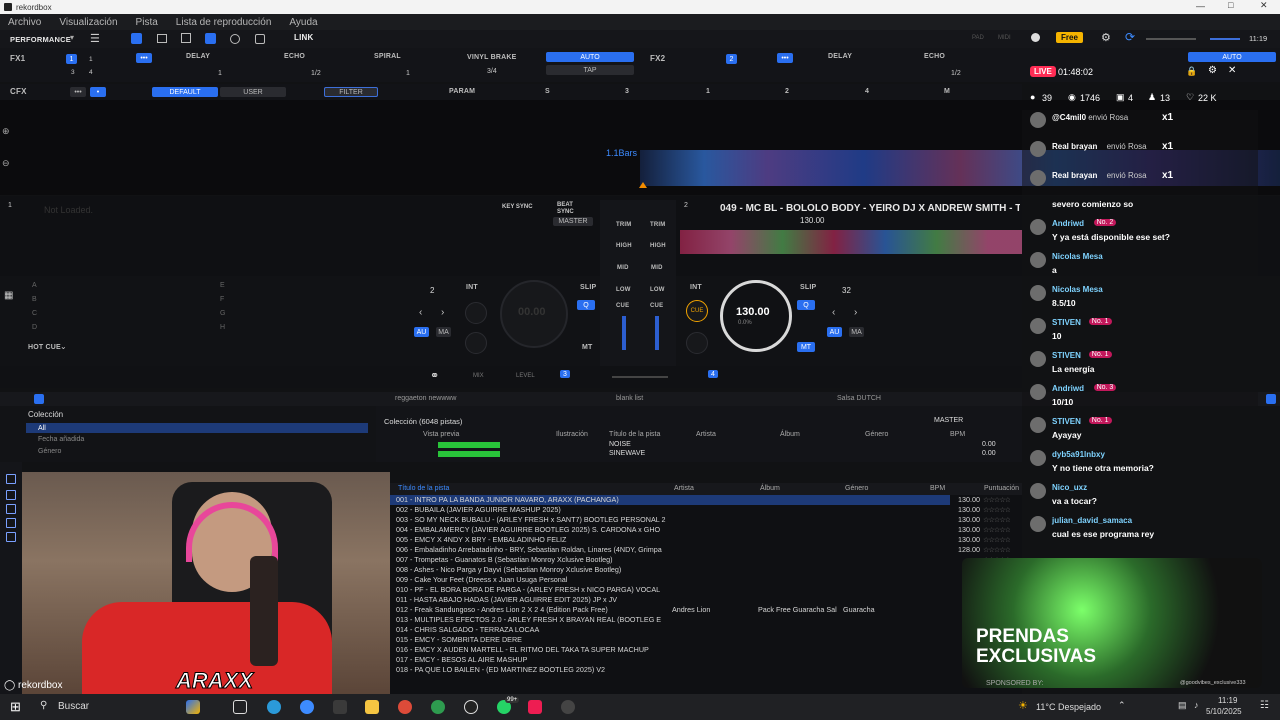  Describe the element at coordinates (1140, 464) in the screenshot. I see `chat-message: dyb5a91lnbxy Y no tiene otra memoria?` at that location.